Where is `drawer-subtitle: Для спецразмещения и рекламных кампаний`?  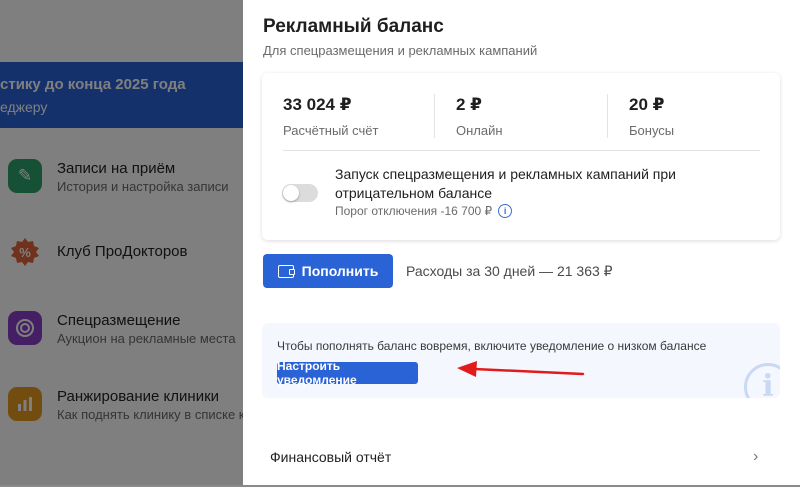
drawer-subtitle: Для спецразмещения и рекламных кампаний is located at coordinates (400, 50).